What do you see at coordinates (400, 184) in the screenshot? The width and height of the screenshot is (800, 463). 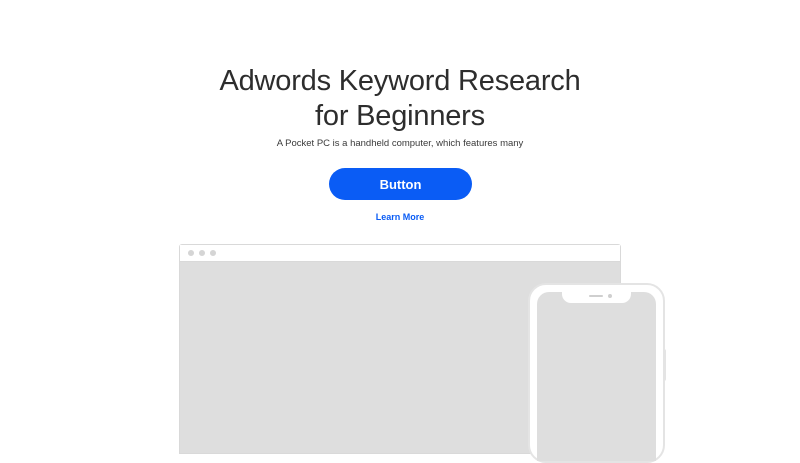 I see `primary-cta-button: Button` at bounding box center [400, 184].